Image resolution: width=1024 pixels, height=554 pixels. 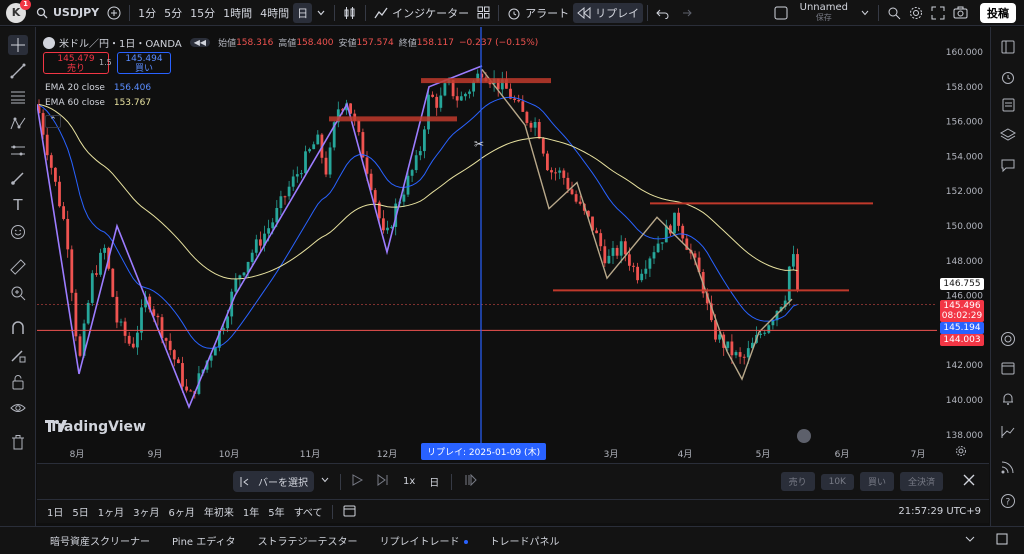 I want to click on ema2-legend: EMA 60 close 153.767, so click(x=98, y=103).